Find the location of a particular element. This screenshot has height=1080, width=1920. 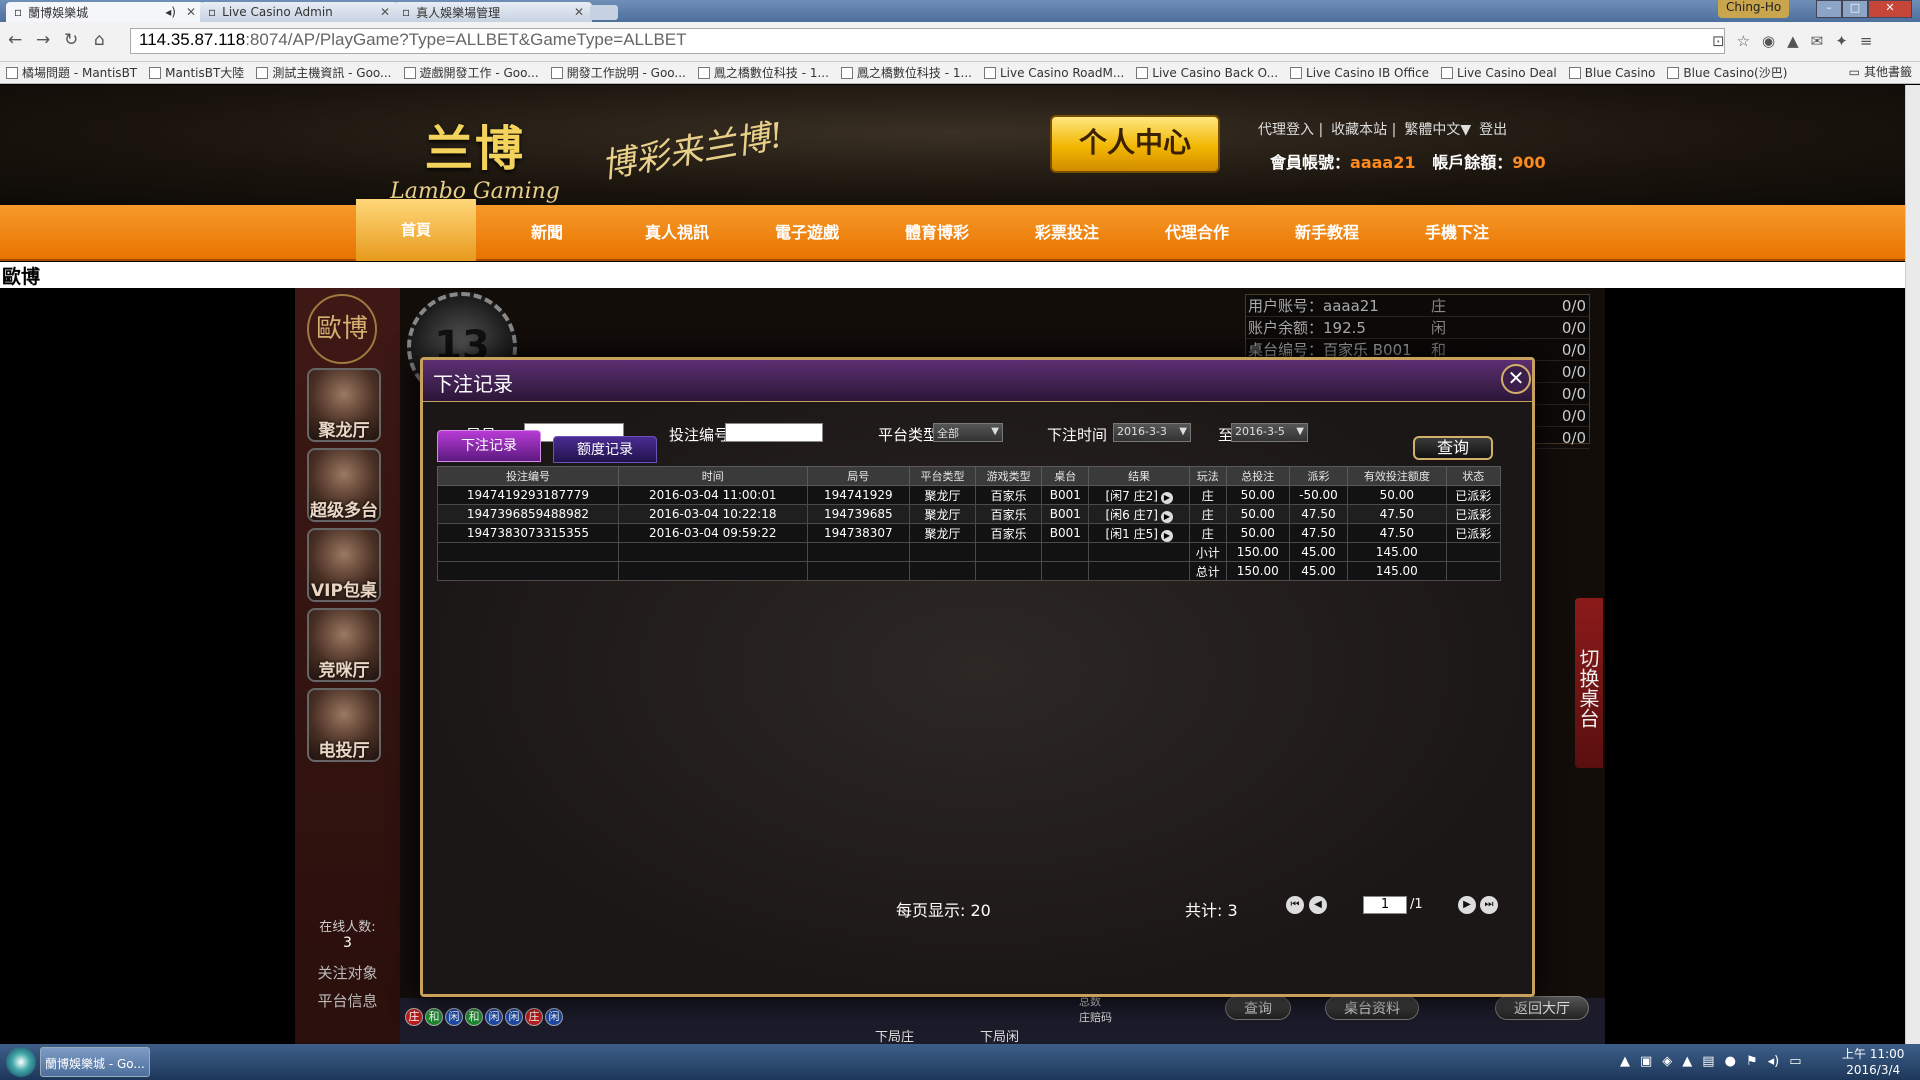

logout-link: 登出 is located at coordinates (1493, 129).